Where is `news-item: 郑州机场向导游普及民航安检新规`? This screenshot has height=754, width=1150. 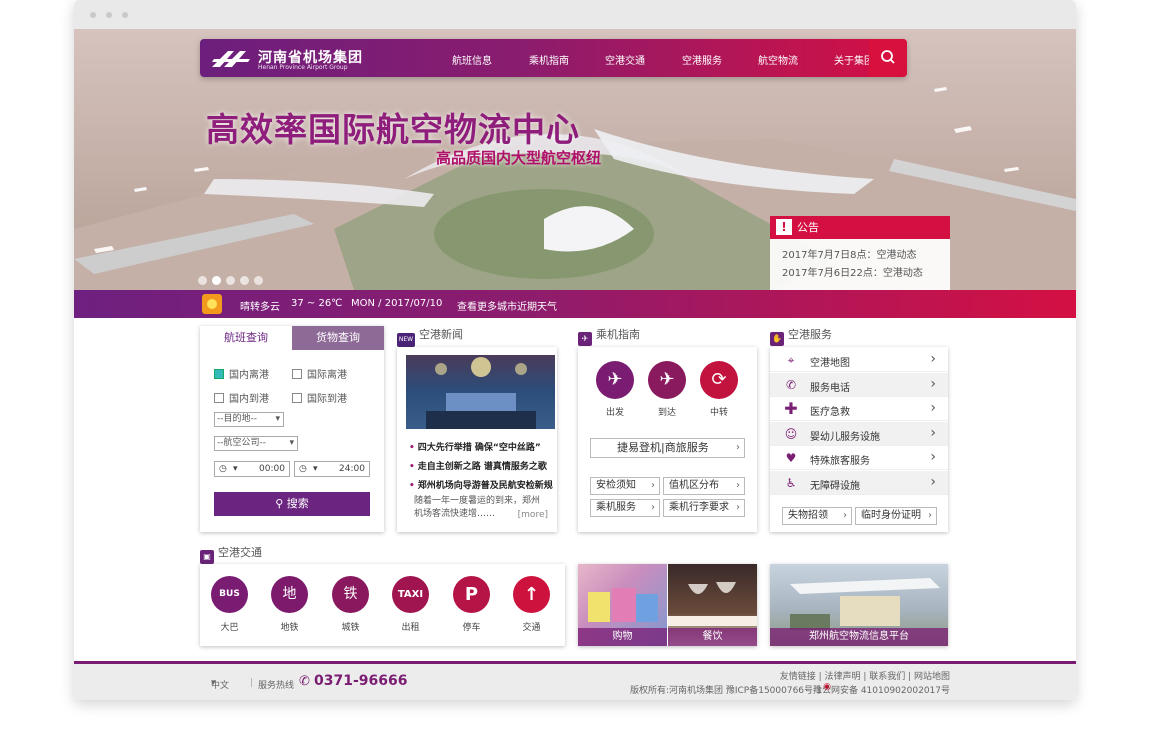
news-item: 郑州机场向导游普及民航安检新规 is located at coordinates (481, 484).